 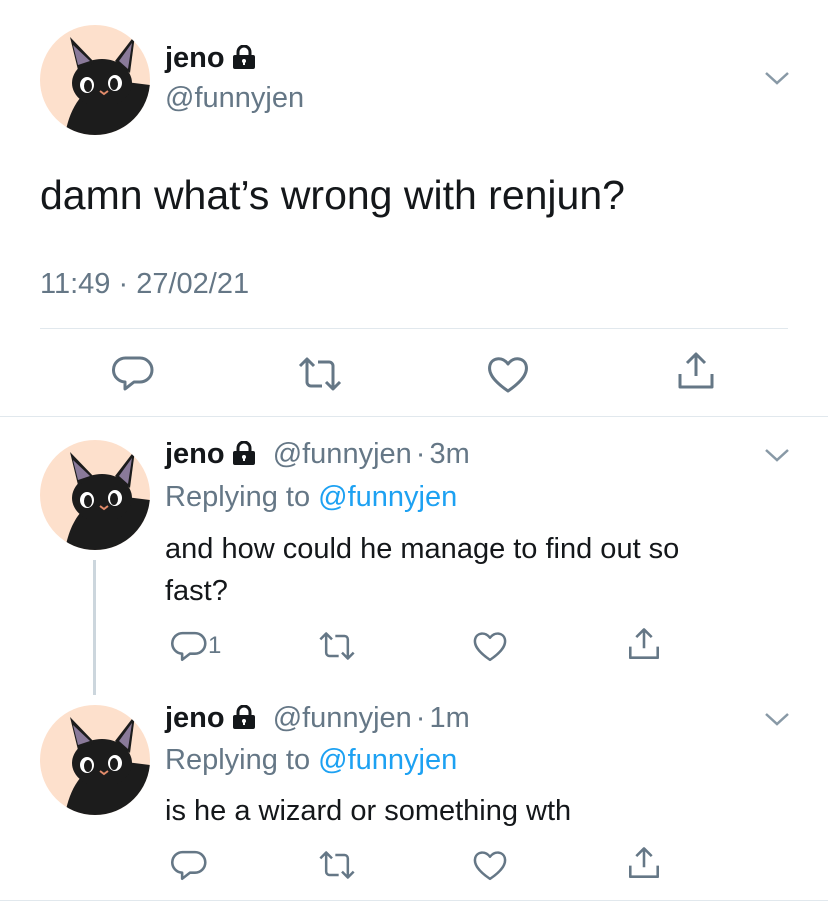 What do you see at coordinates (215, 645) in the screenshot?
I see `reply-count: 1` at bounding box center [215, 645].